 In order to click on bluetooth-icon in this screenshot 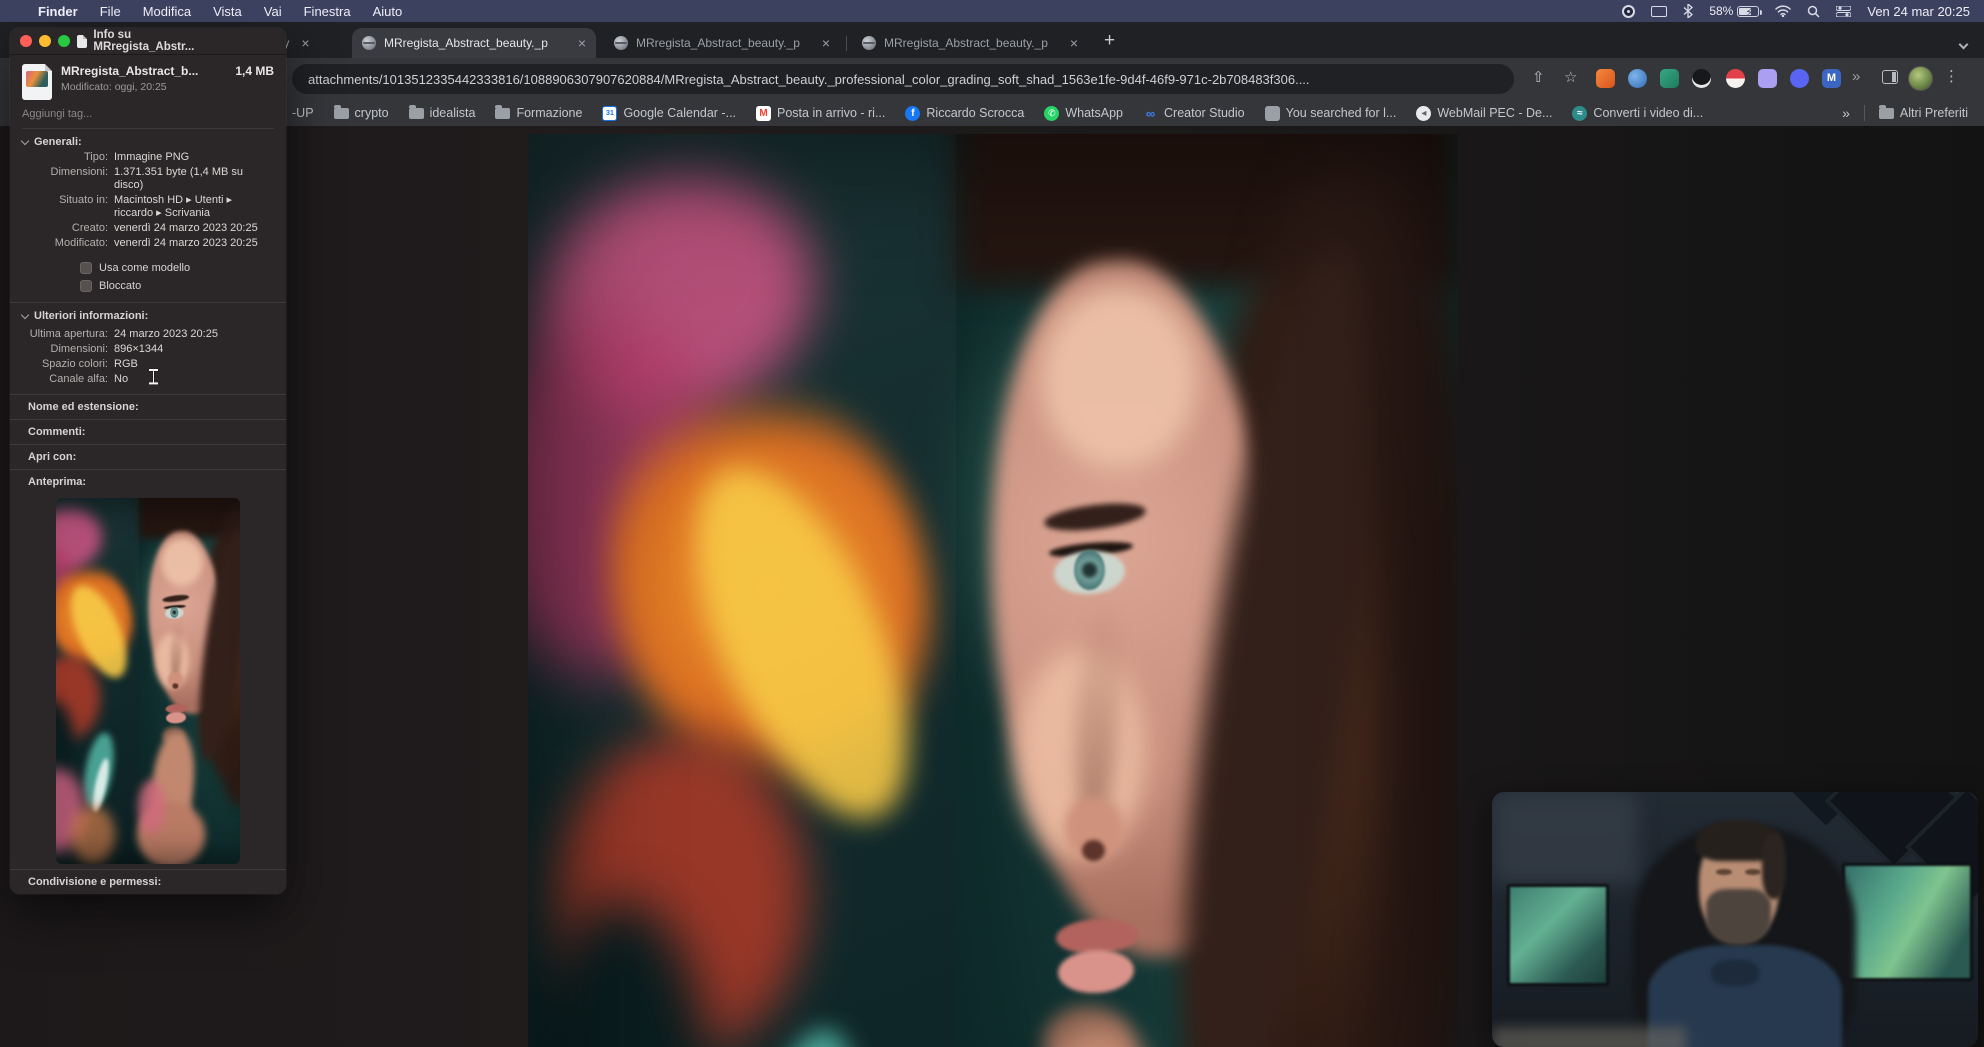, I will do `click(1688, 11)`.